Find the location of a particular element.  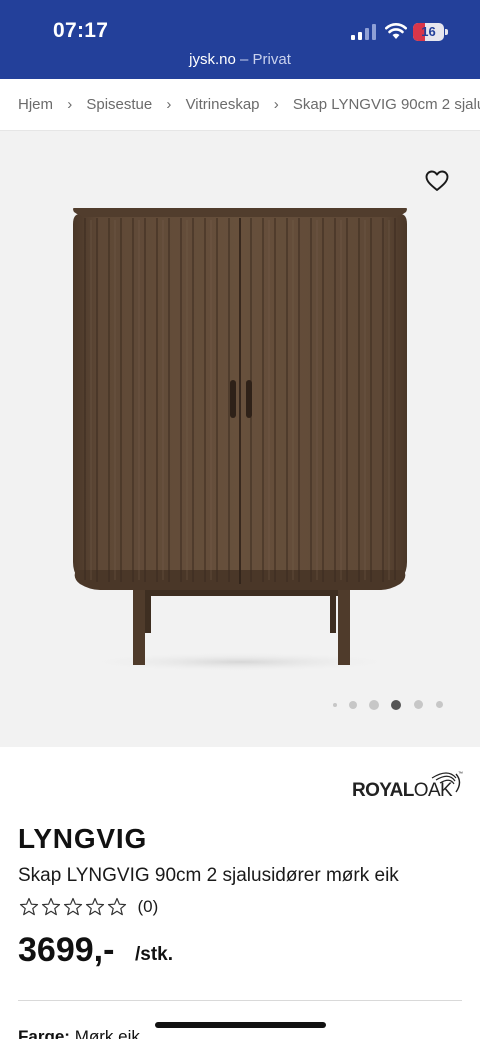

color-label: Farge: is located at coordinates (44, 1033).